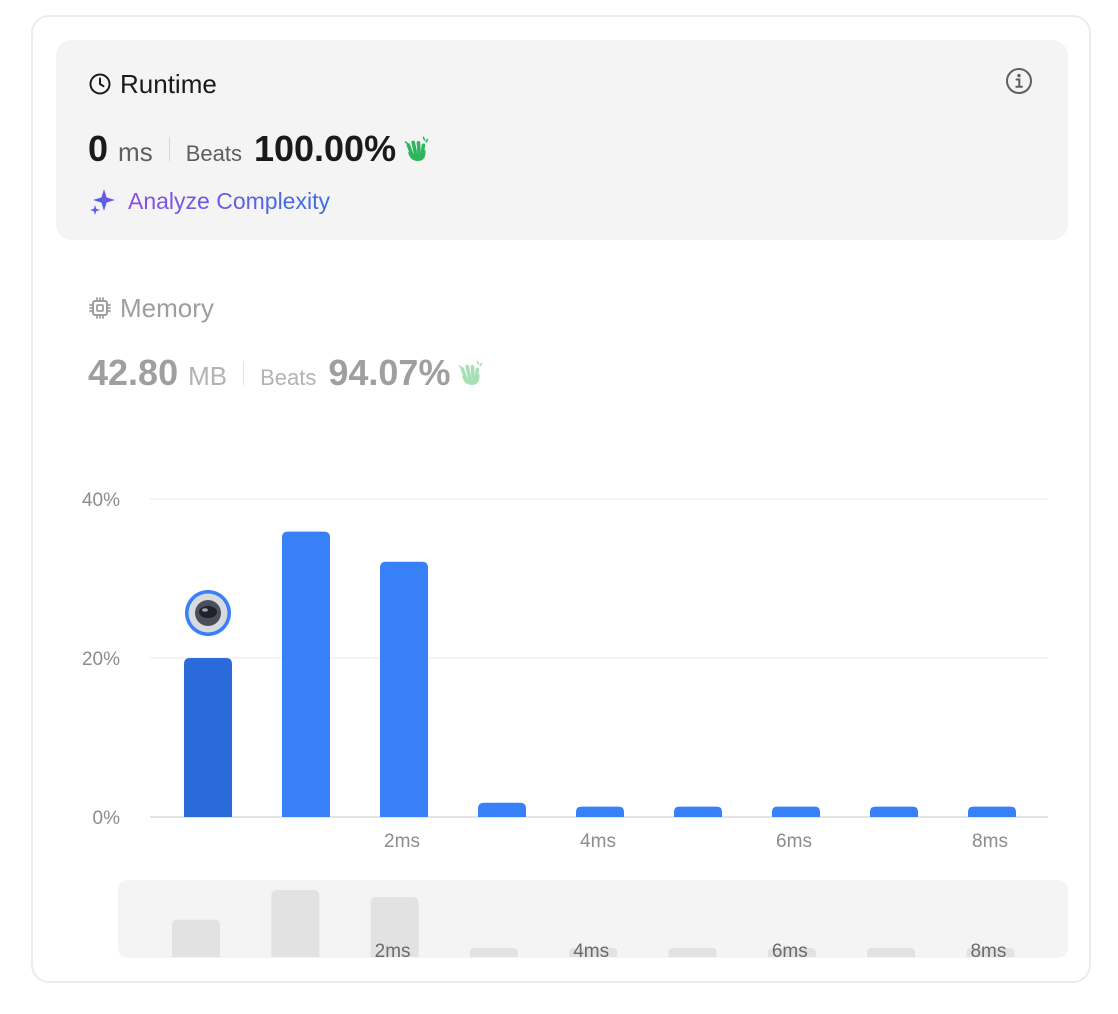 This screenshot has width=1118, height=1014. I want to click on x-tick-label: 6ms, so click(794, 841).